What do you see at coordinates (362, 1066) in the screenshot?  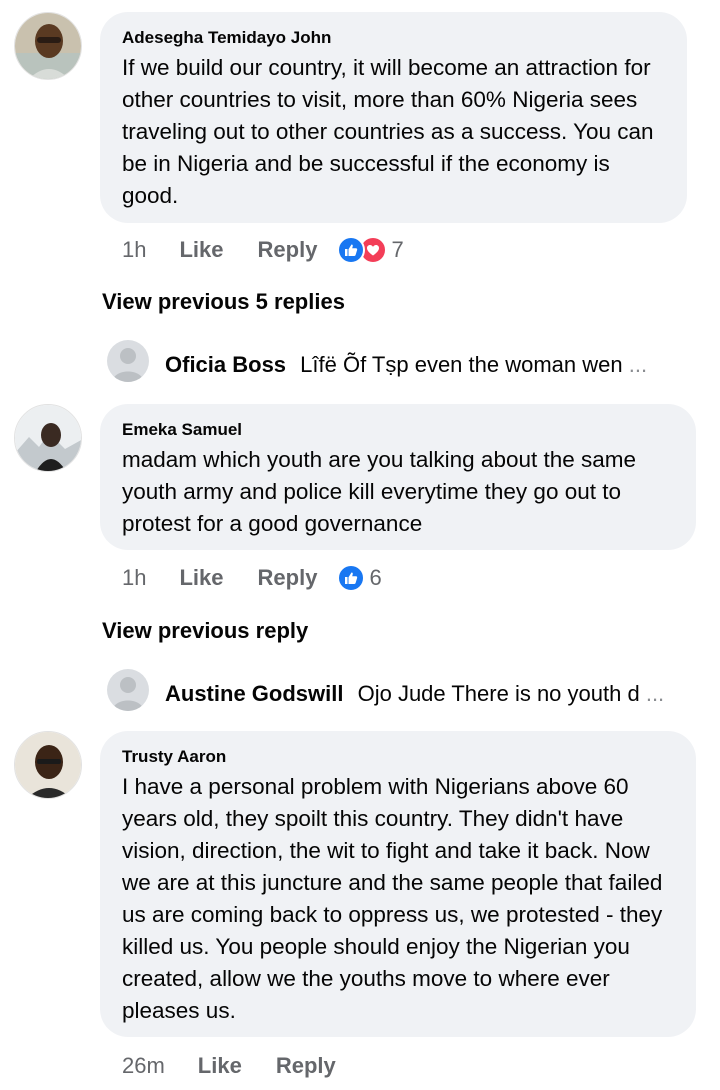 I see `comment-actions: 26m Like Reply` at bounding box center [362, 1066].